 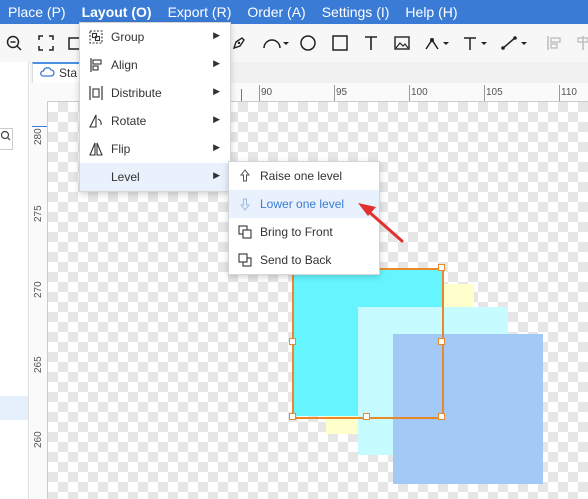 I want to click on tab-label: Sta, so click(x=68, y=73).